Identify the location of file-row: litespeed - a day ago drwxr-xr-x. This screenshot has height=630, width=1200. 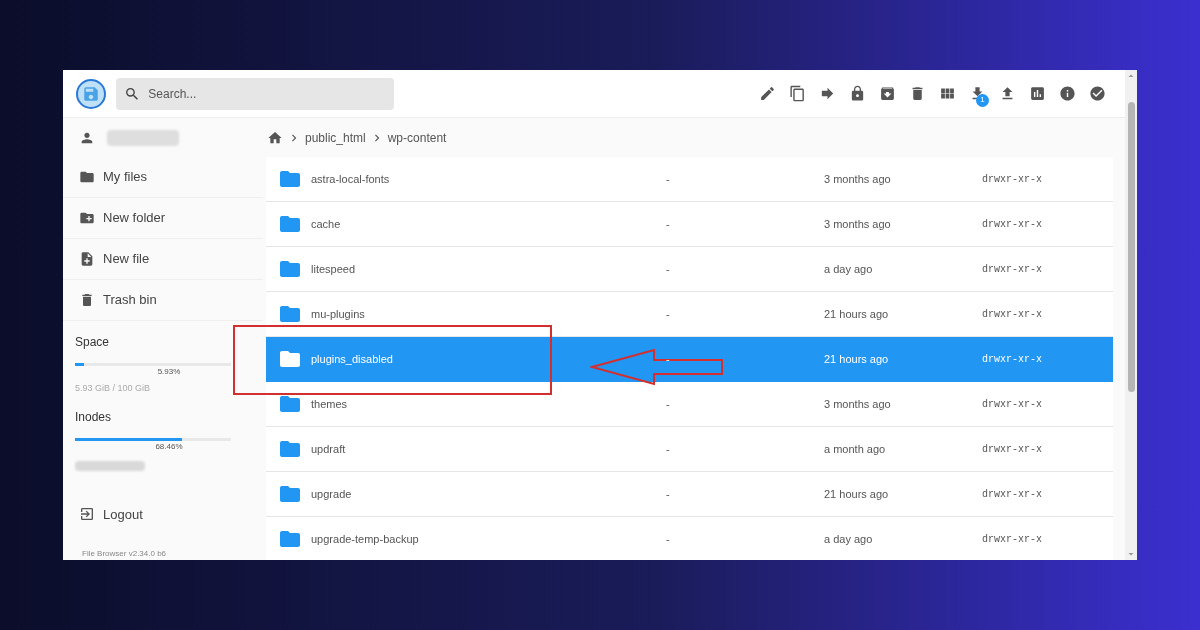
(689, 269).